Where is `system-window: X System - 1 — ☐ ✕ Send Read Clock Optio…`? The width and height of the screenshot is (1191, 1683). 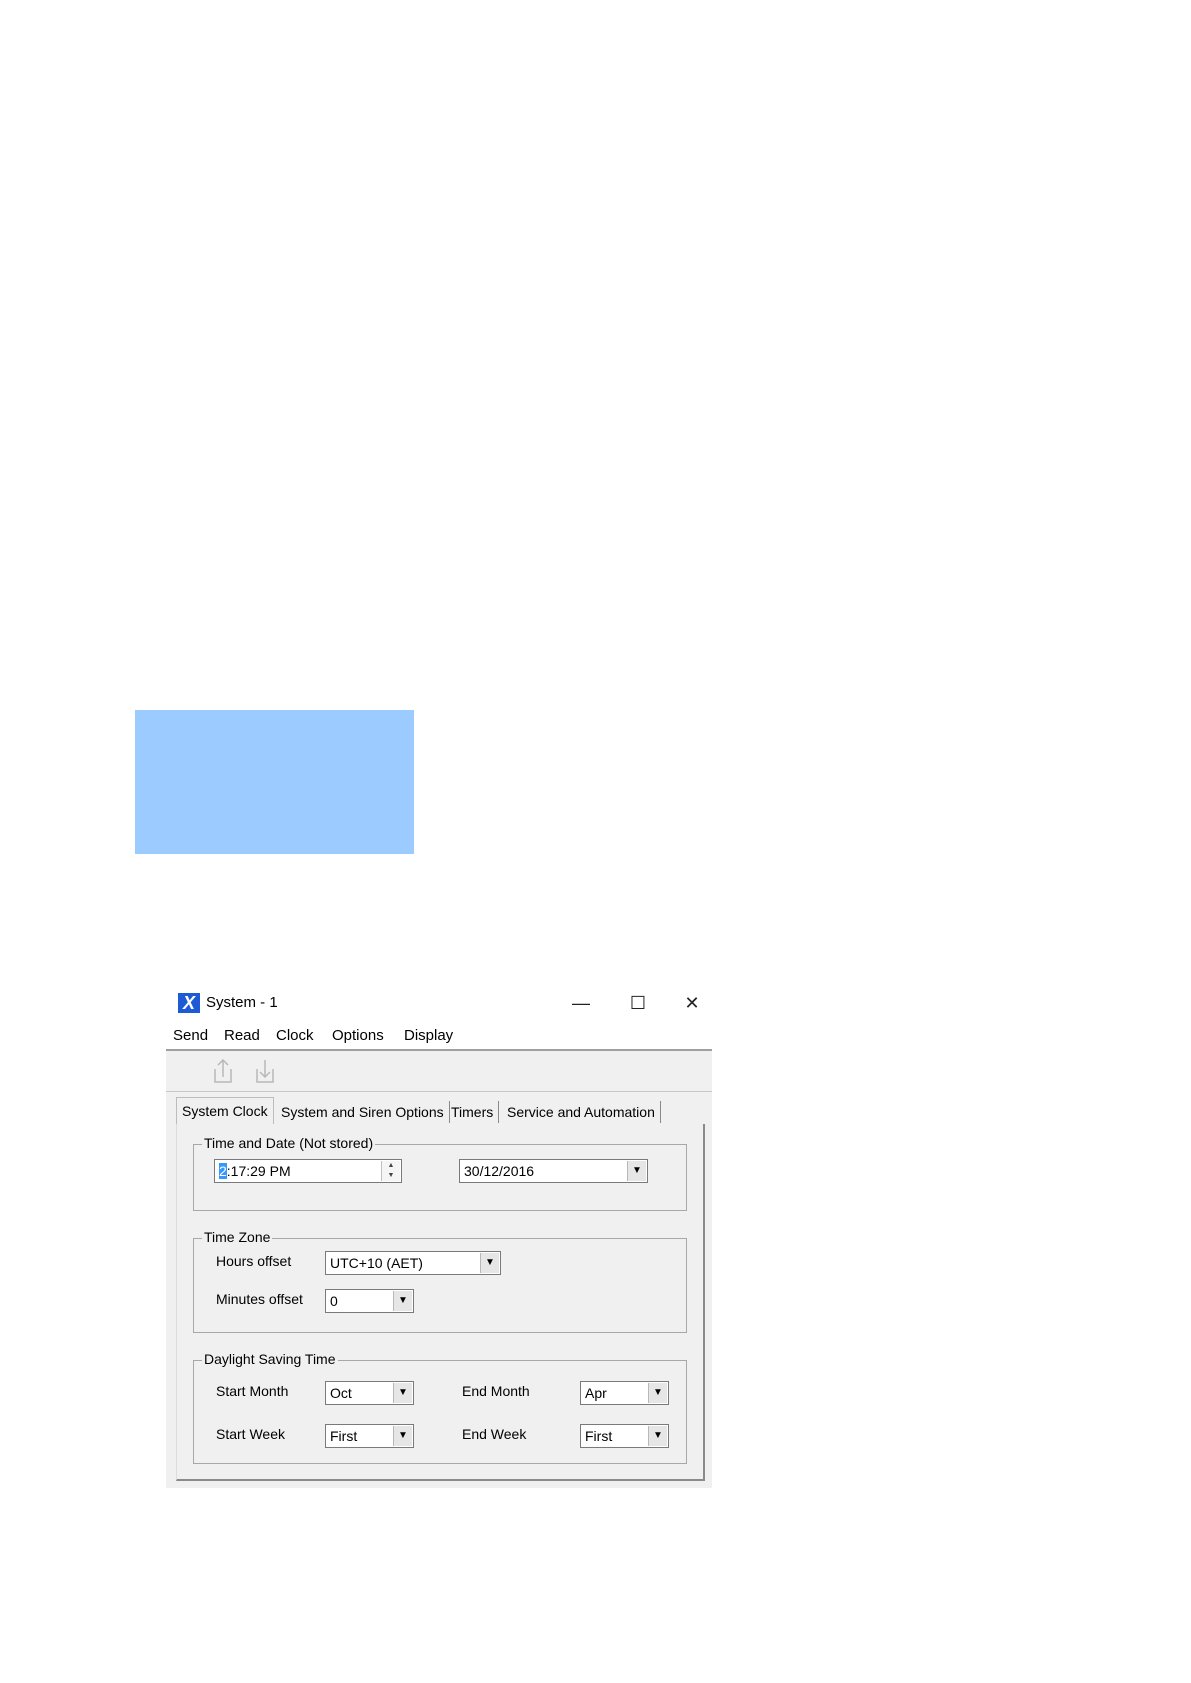 system-window: X System - 1 — ☐ ✕ Send Read Clock Optio… is located at coordinates (439, 1235).